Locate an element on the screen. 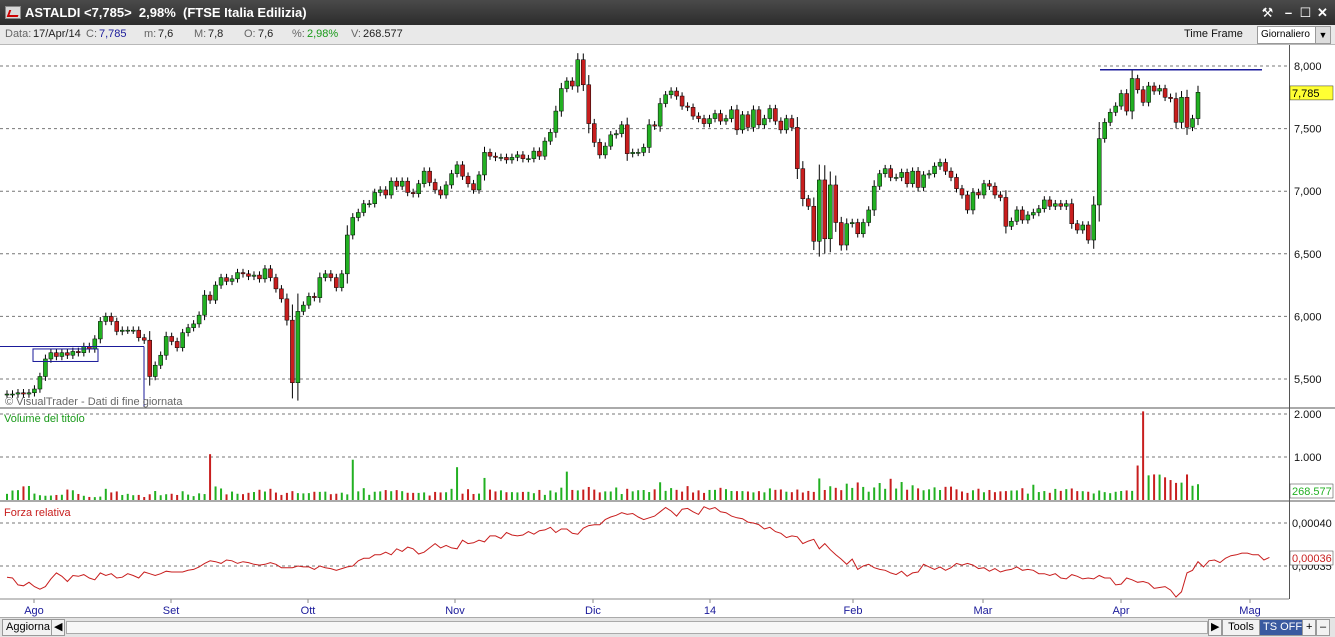 The image size is (1335, 637). zoom-out-button: – is located at coordinates (1323, 627).